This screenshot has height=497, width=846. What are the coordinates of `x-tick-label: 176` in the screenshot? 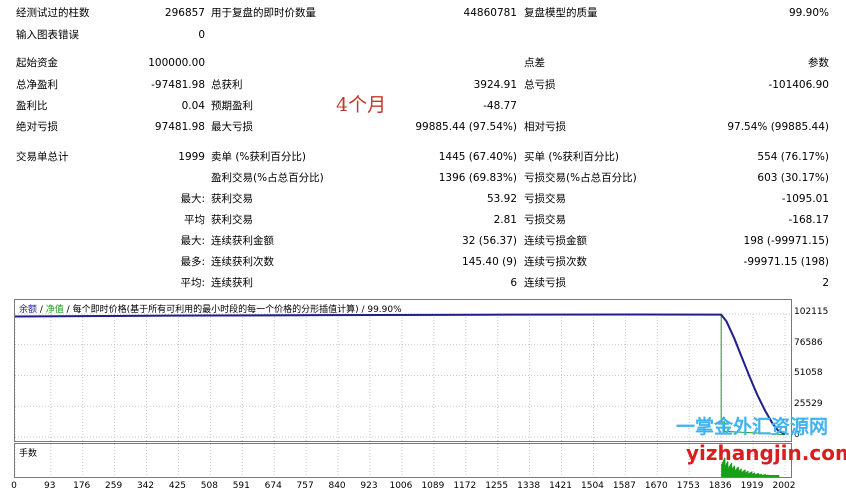 It's located at (82, 486).